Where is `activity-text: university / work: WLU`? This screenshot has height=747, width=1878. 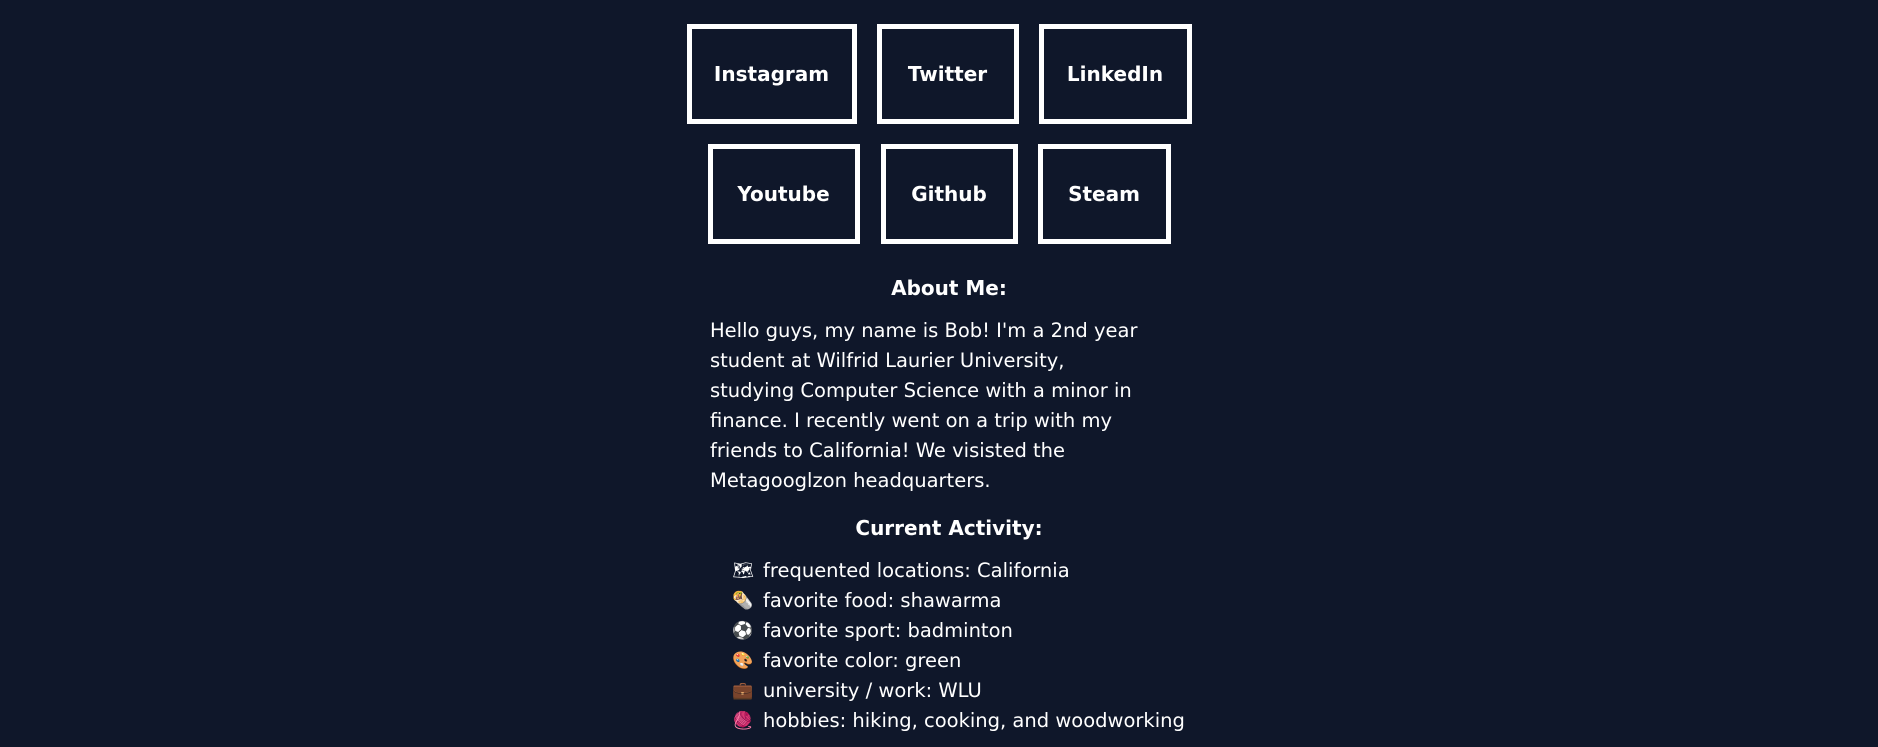 activity-text: university / work: WLU is located at coordinates (872, 690).